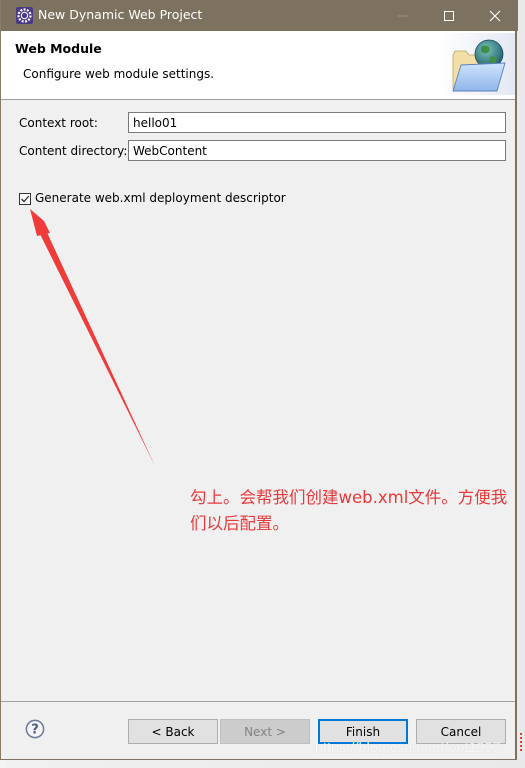 This screenshot has height=768, width=525. I want to click on generate-descriptor-checkbox, so click(25, 199).